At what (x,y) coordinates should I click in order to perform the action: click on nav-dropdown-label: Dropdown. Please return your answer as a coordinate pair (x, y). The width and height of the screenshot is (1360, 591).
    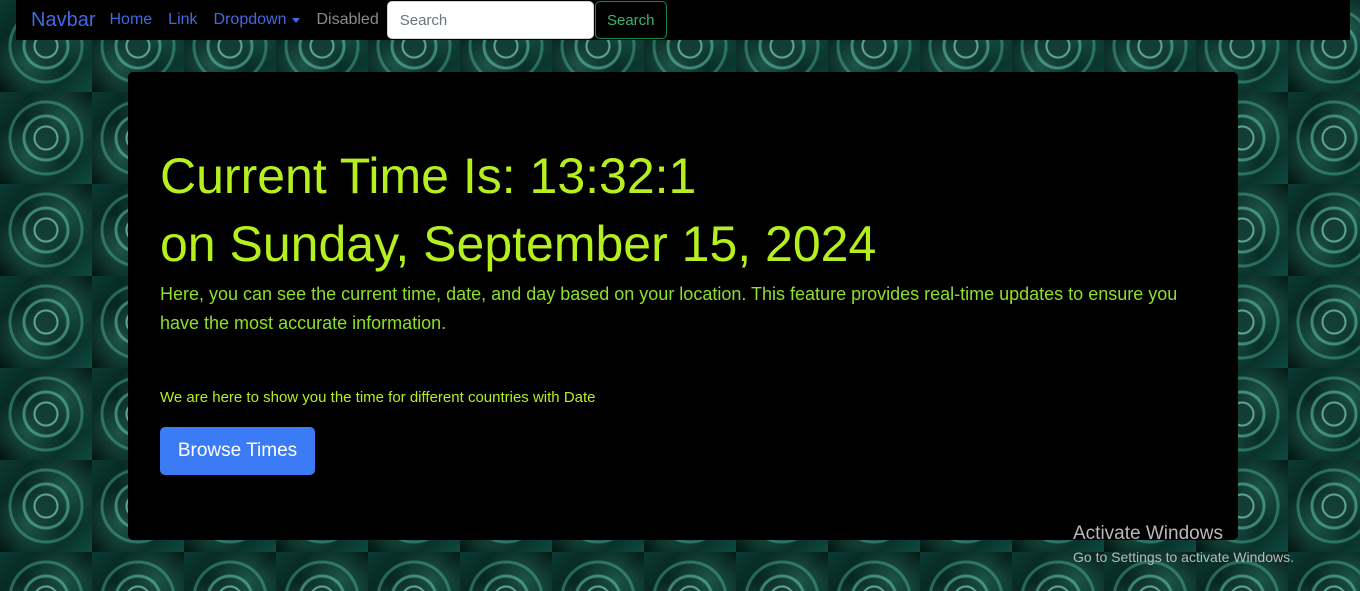
    Looking at the image, I should click on (250, 19).